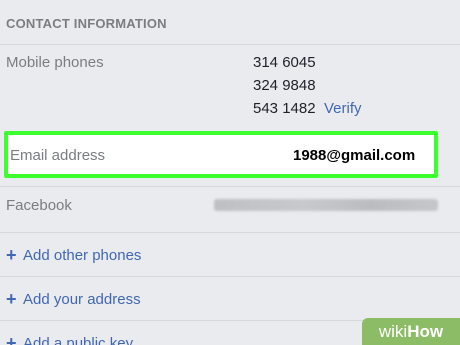 Image resolution: width=460 pixels, height=345 pixels. What do you see at coordinates (82, 299) in the screenshot?
I see `add-your-address-label: Add your address` at bounding box center [82, 299].